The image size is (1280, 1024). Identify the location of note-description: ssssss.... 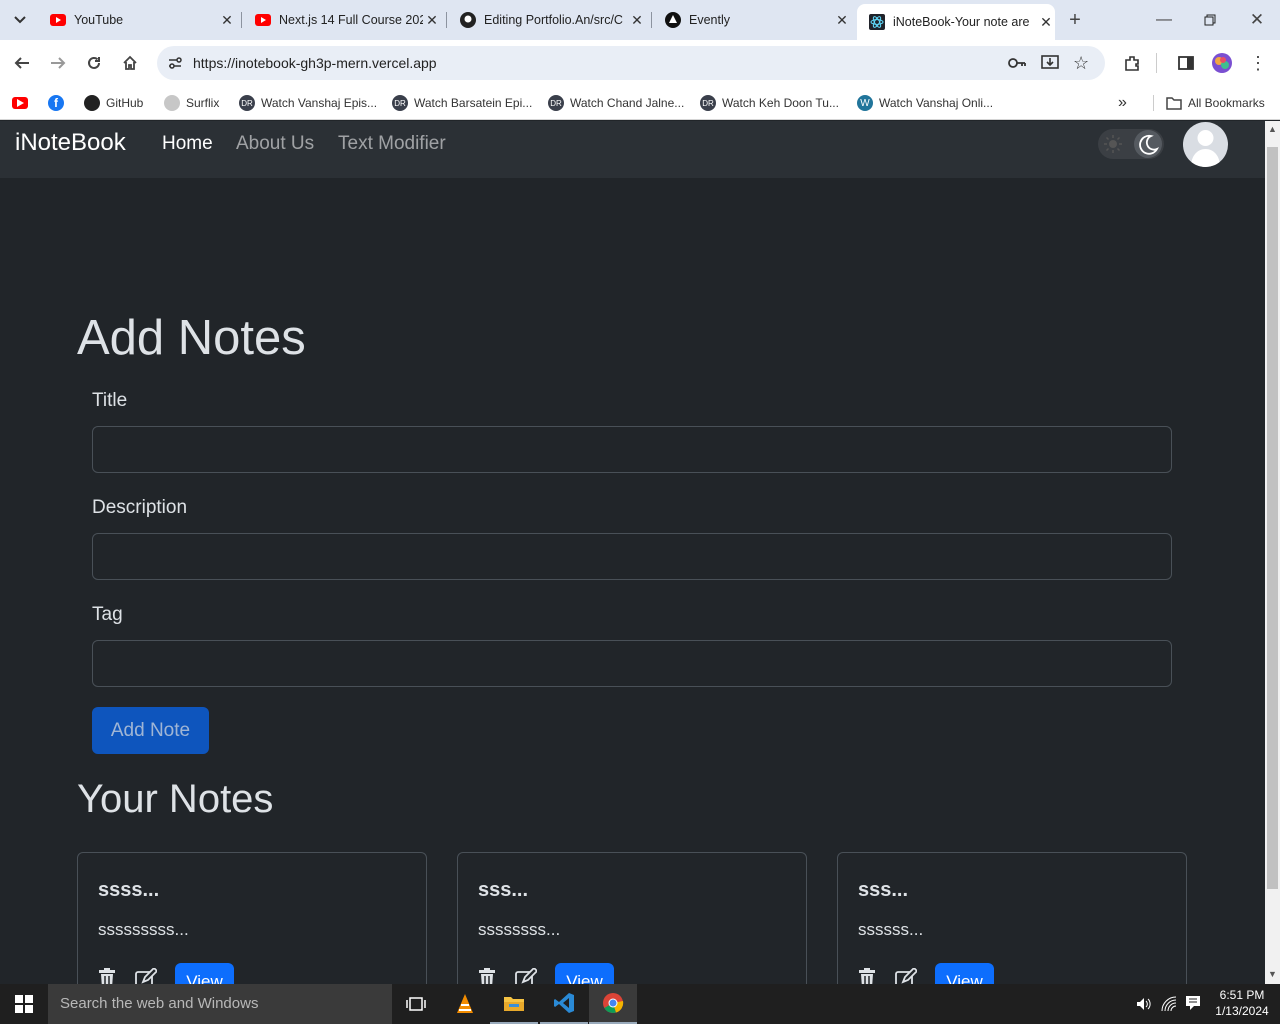
(891, 929).